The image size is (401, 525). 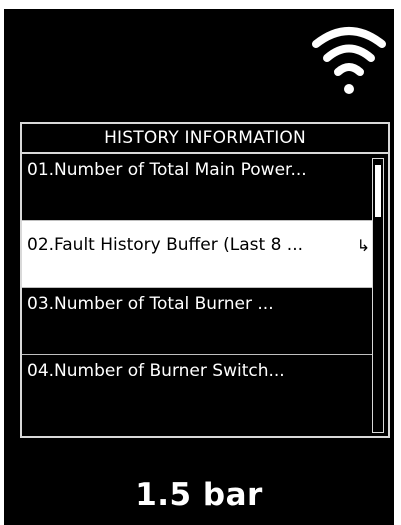 What do you see at coordinates (205, 139) in the screenshot?
I see `panel-title: HISTORY INFORMATION` at bounding box center [205, 139].